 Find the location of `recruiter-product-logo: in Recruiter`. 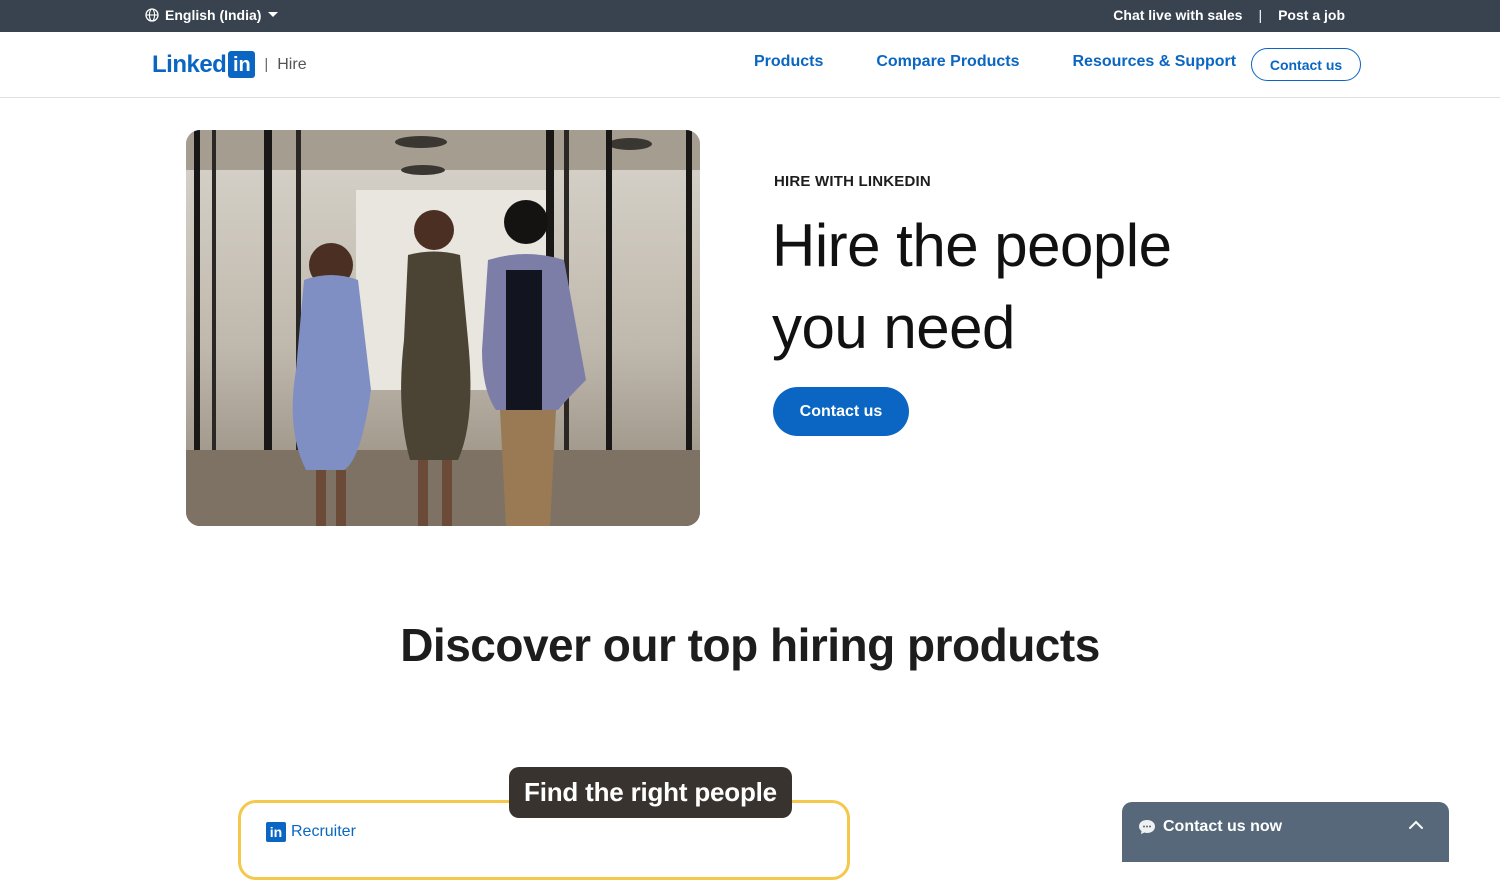

recruiter-product-logo: in Recruiter is located at coordinates (311, 832).